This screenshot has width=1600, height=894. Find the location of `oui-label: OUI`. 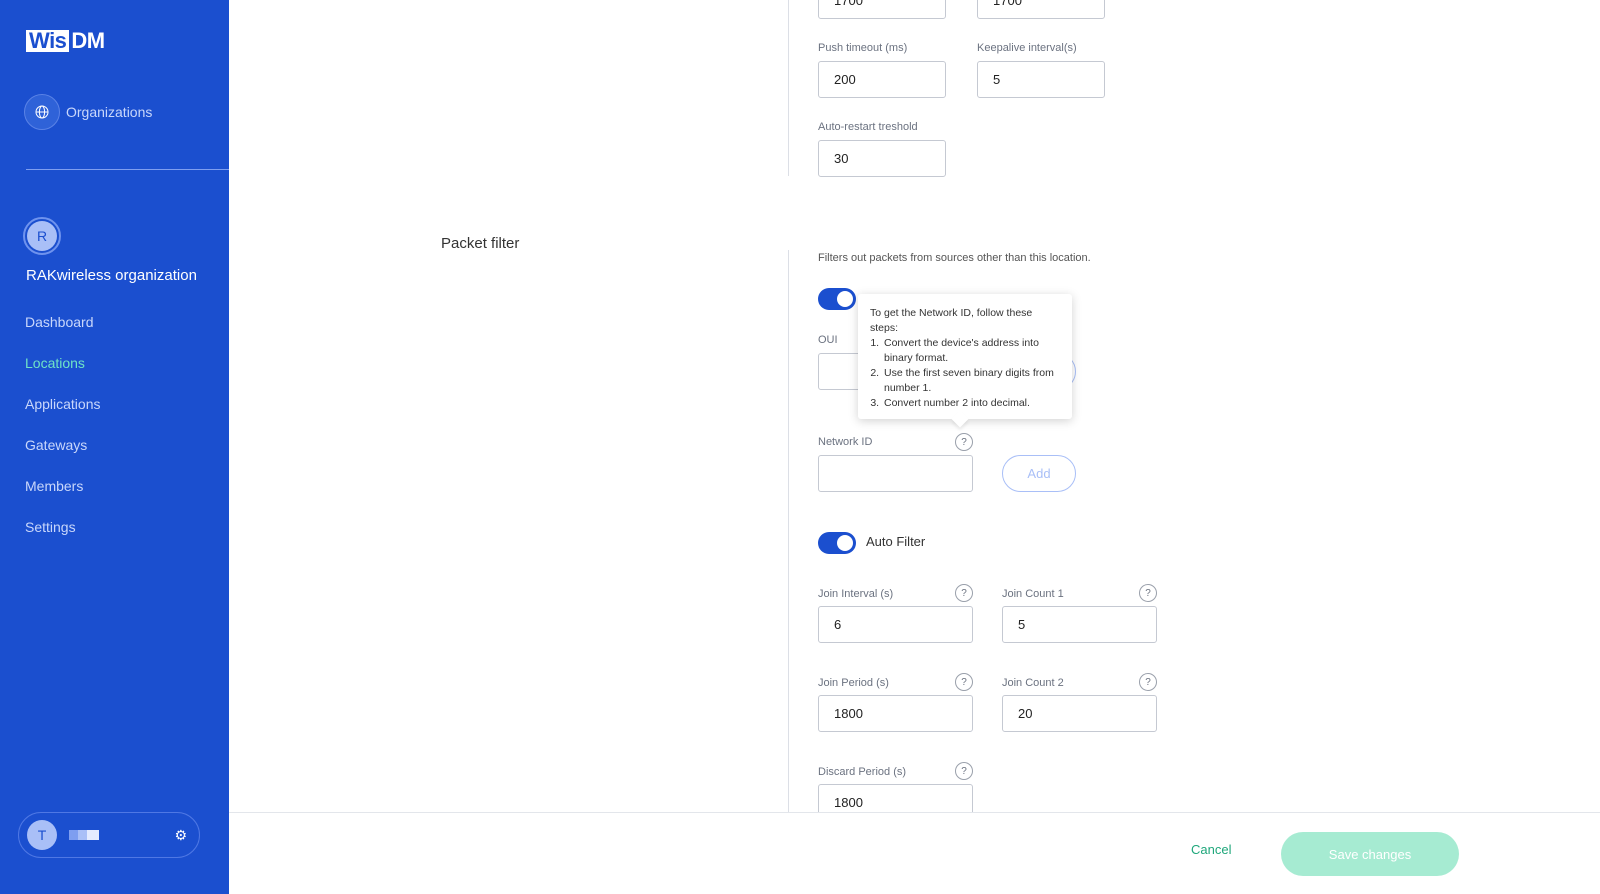

oui-label: OUI is located at coordinates (828, 340).